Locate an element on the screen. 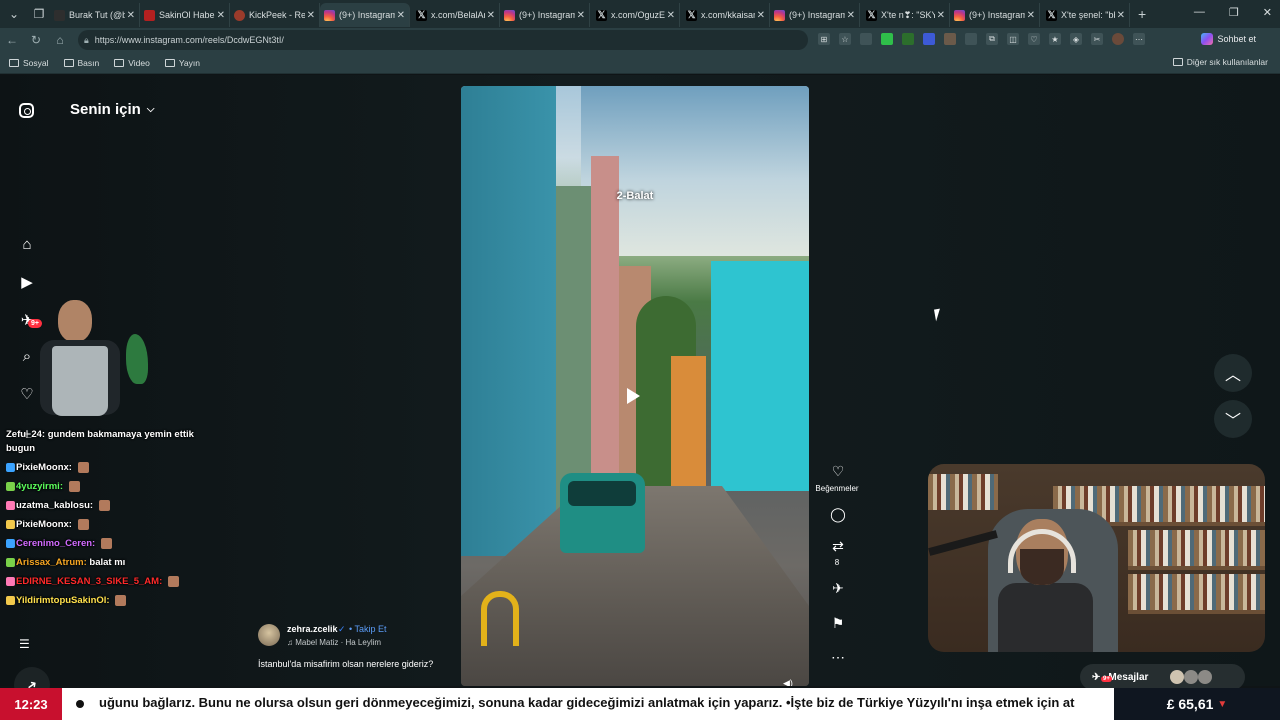 This screenshot has height=720, width=1280. reels-icon: ▶ is located at coordinates (27, 282).